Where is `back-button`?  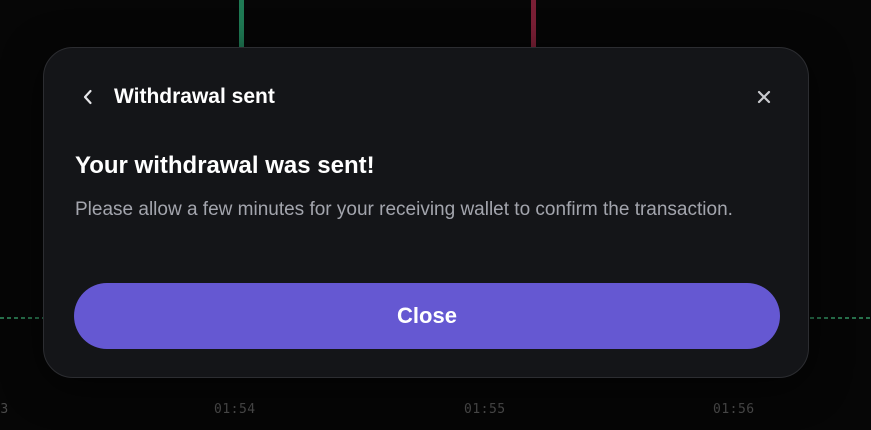 back-button is located at coordinates (88, 97).